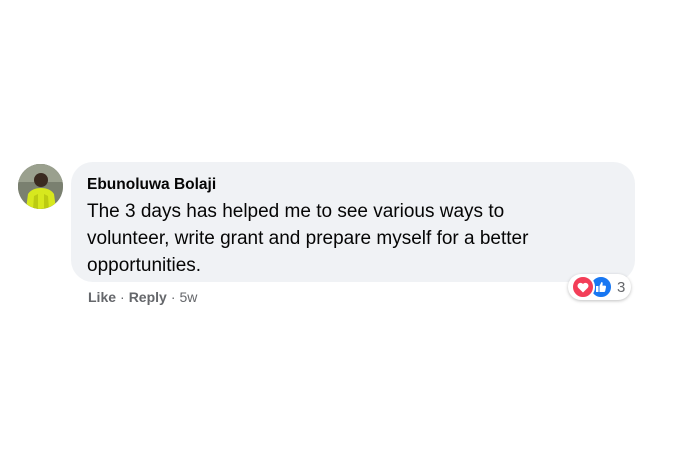  Describe the element at coordinates (102, 297) in the screenshot. I see `like-button: Like` at that location.